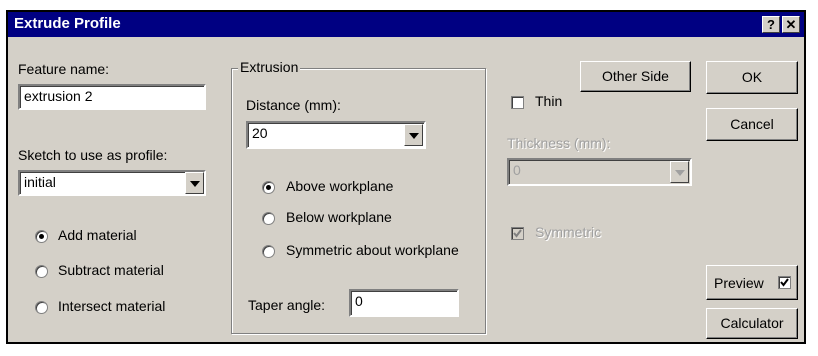  I want to click on thickness-dropdown-icon, so click(679, 172).